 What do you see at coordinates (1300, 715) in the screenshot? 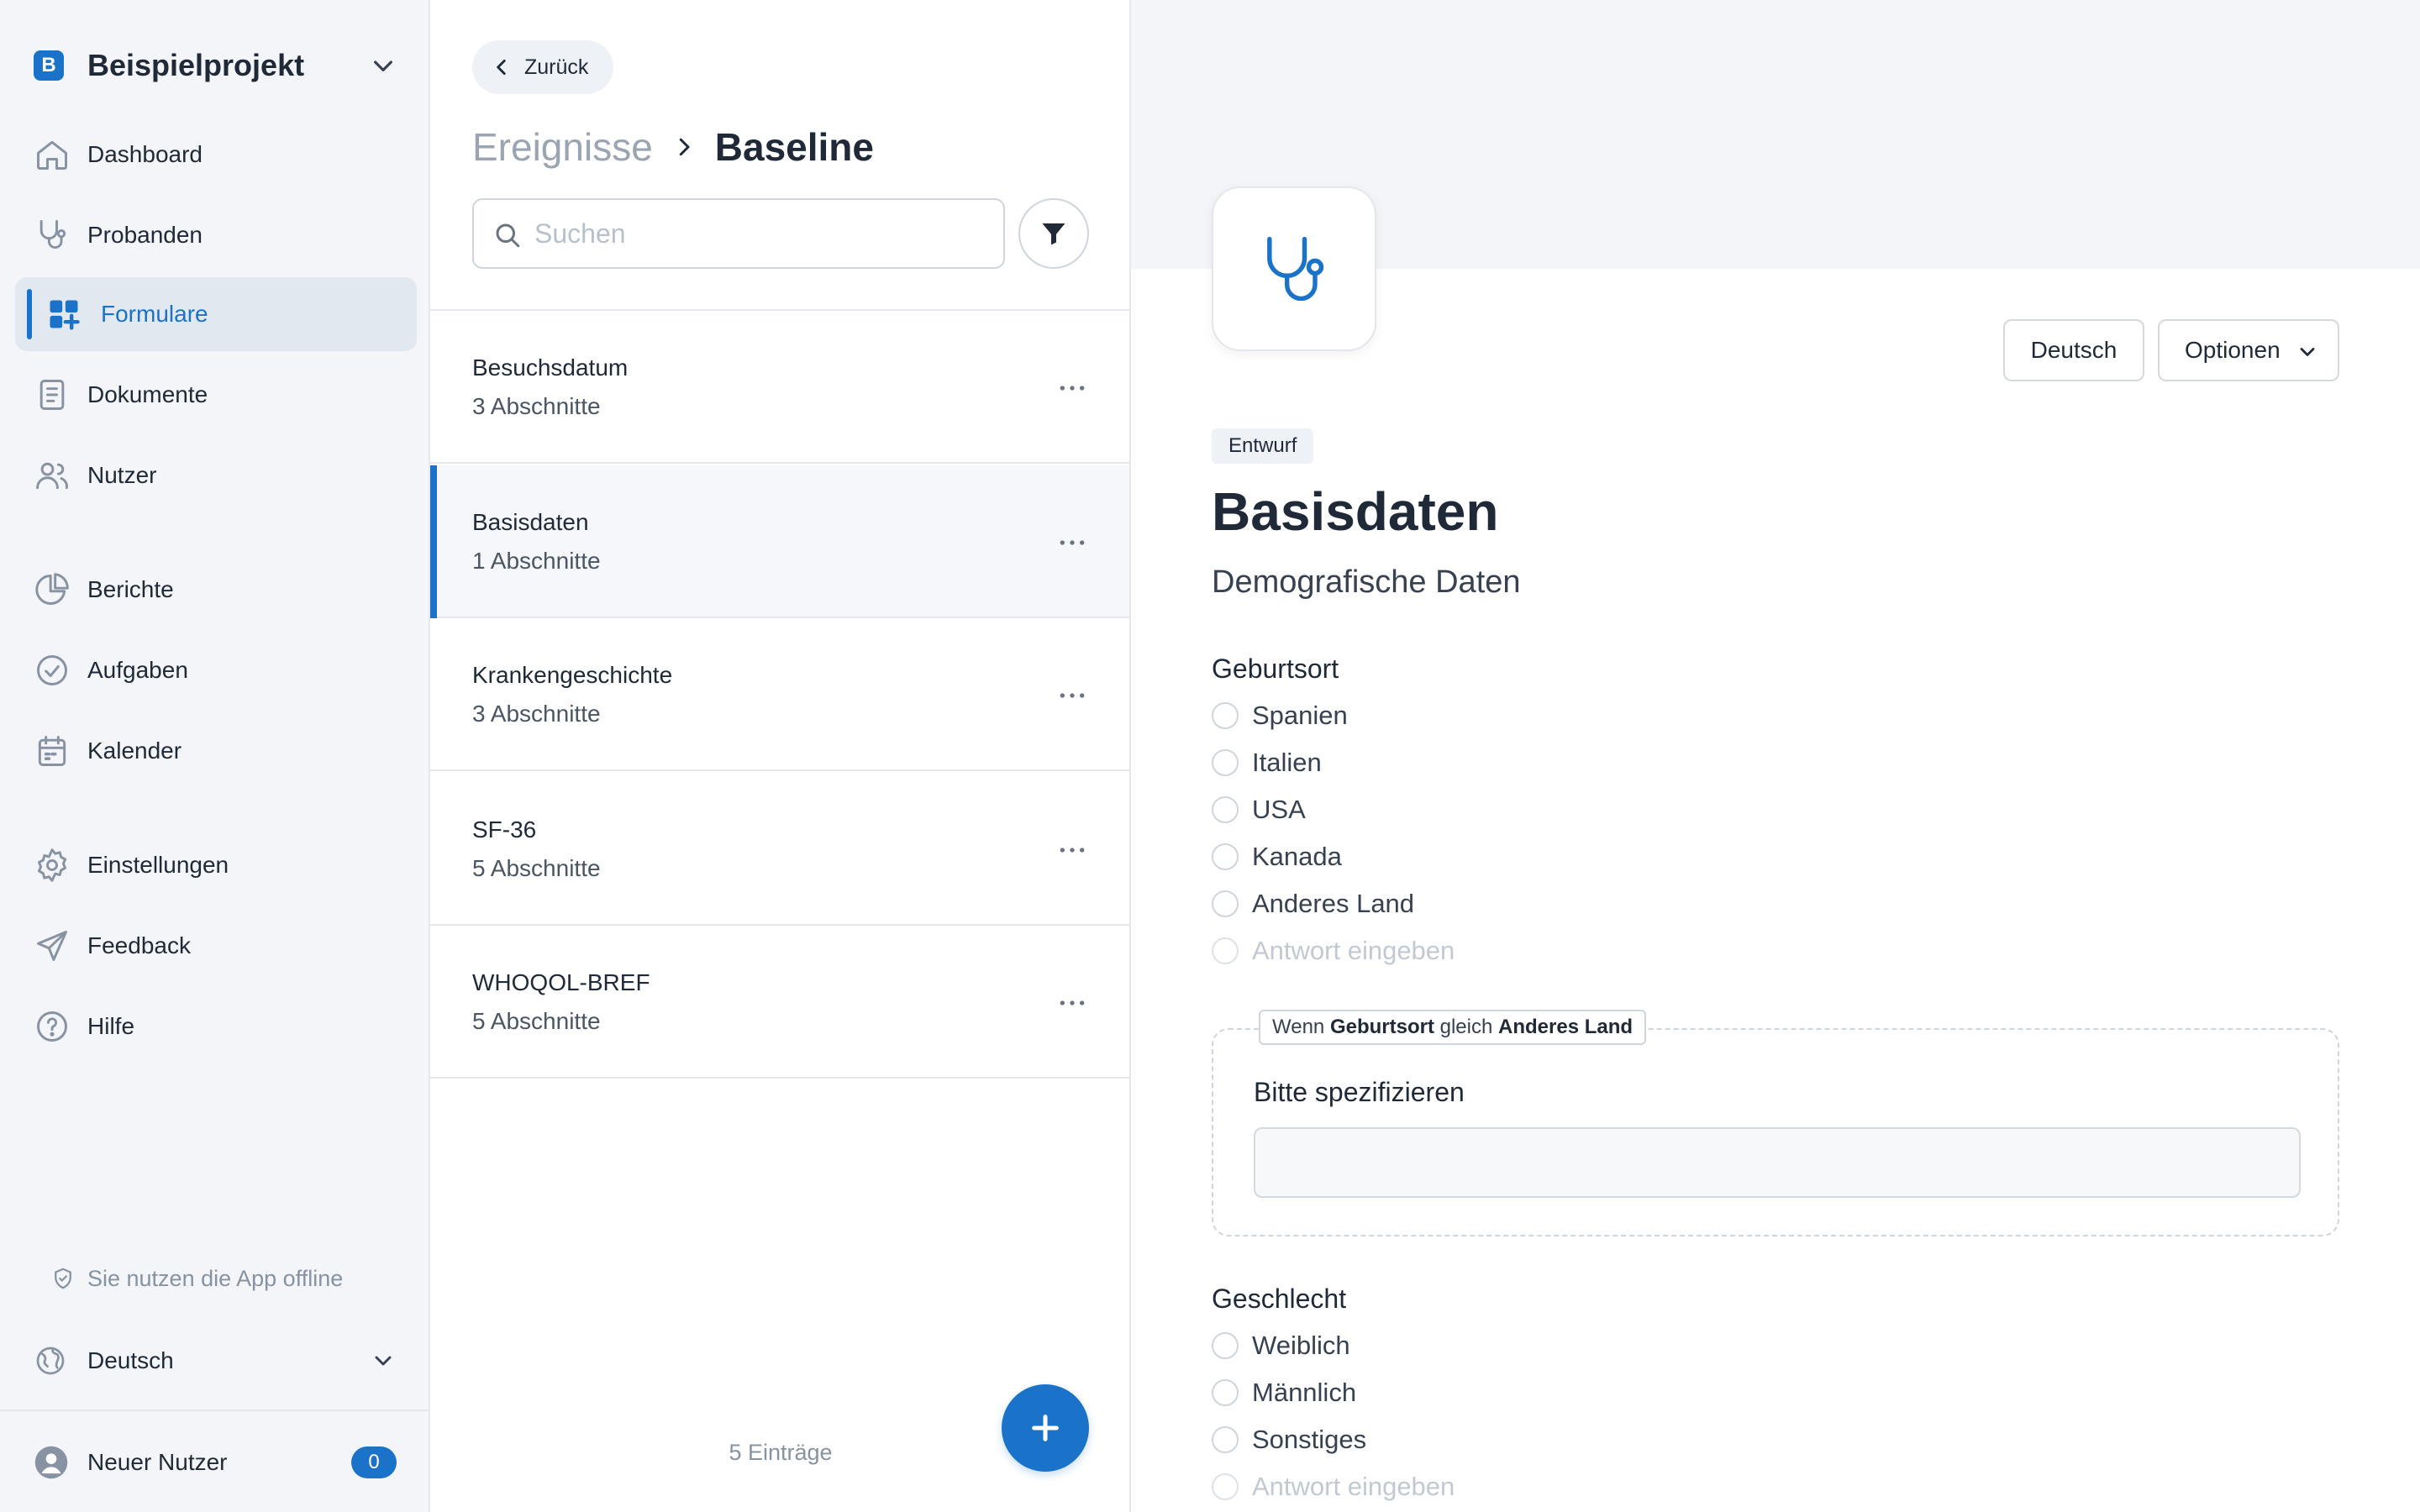
I see `option-label: Spanien` at bounding box center [1300, 715].